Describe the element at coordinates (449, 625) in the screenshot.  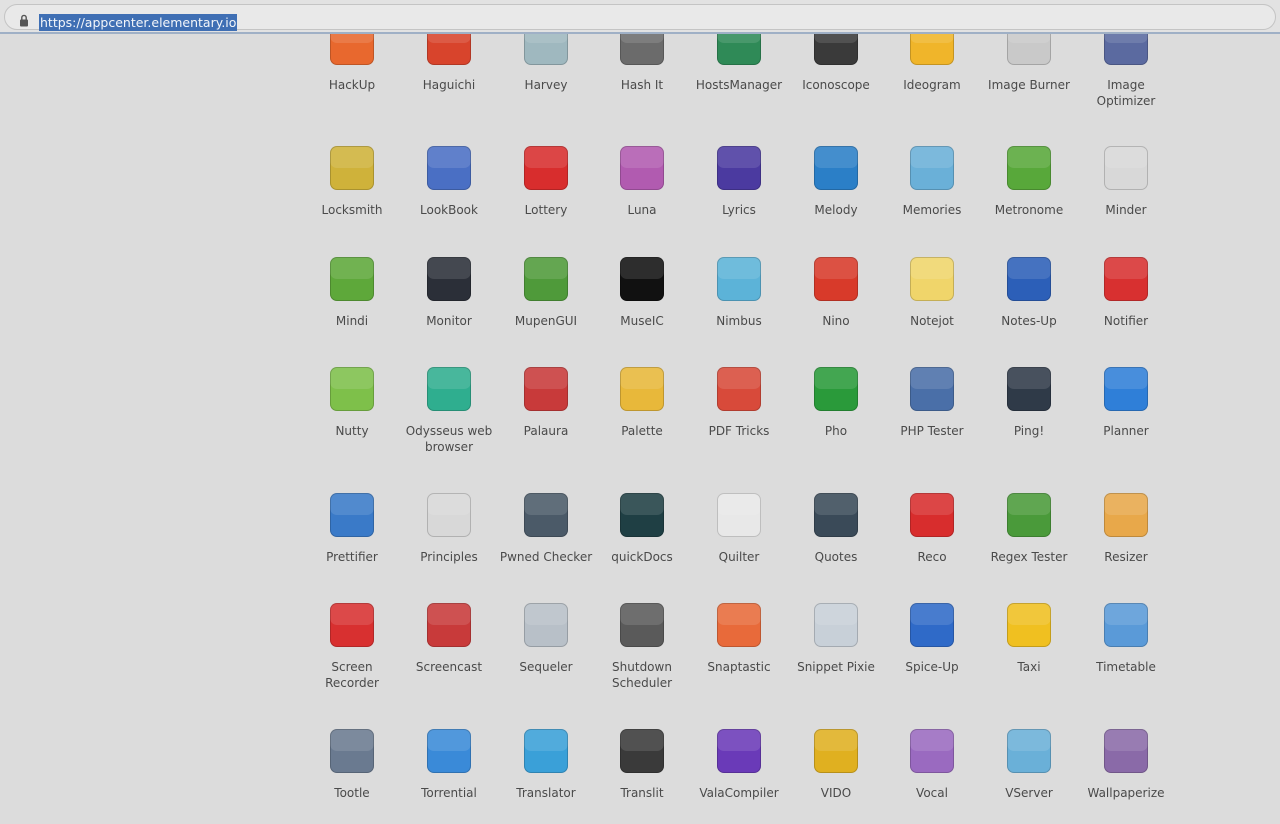
I see `screencast-icon` at that location.